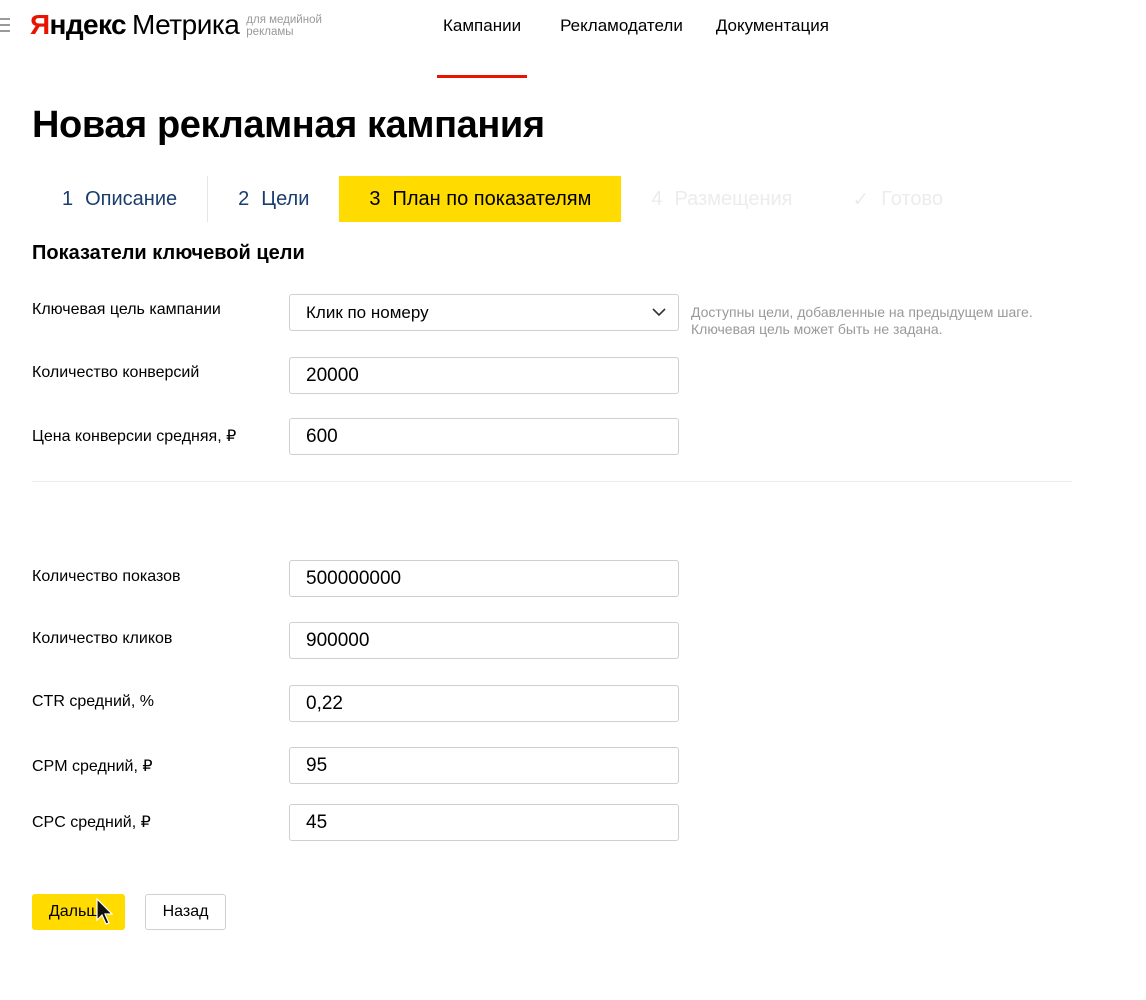  Describe the element at coordinates (484, 375) in the screenshot. I see `conversions-input: 20000` at that location.